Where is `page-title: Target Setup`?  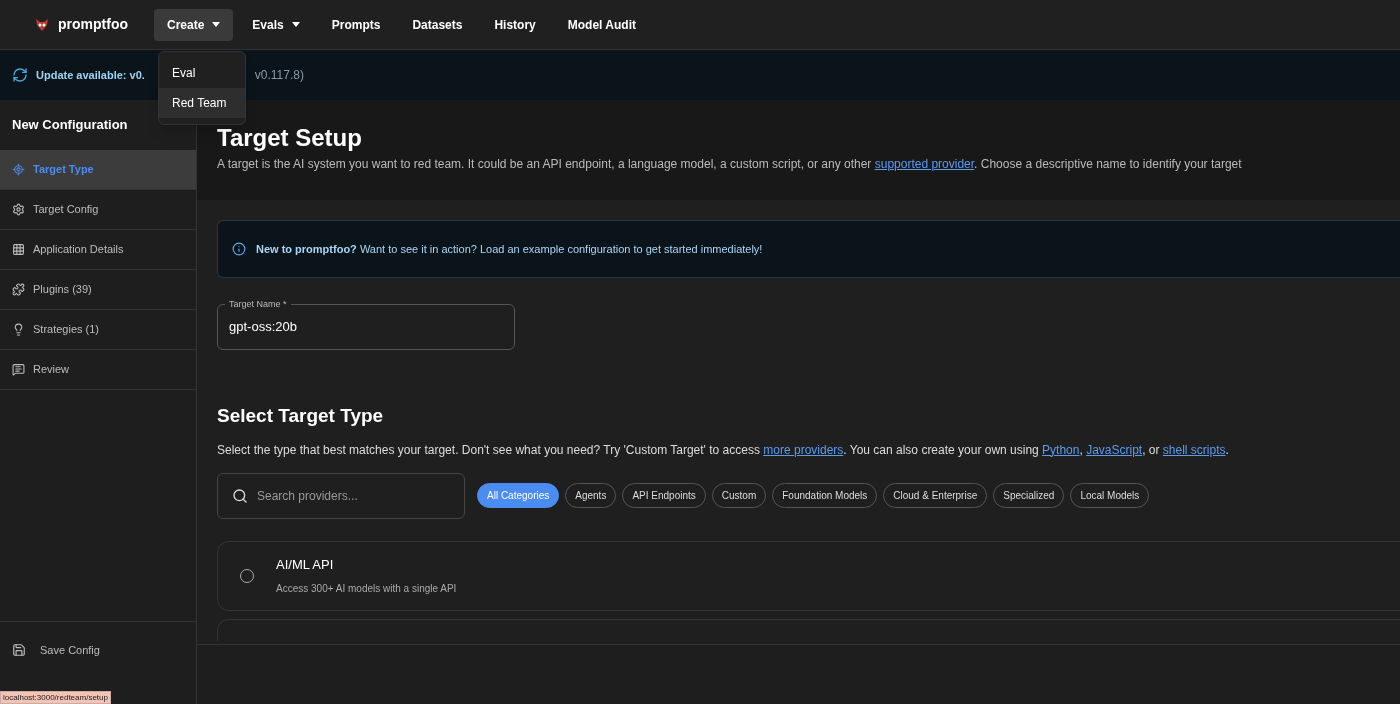 page-title: Target Setup is located at coordinates (290, 138).